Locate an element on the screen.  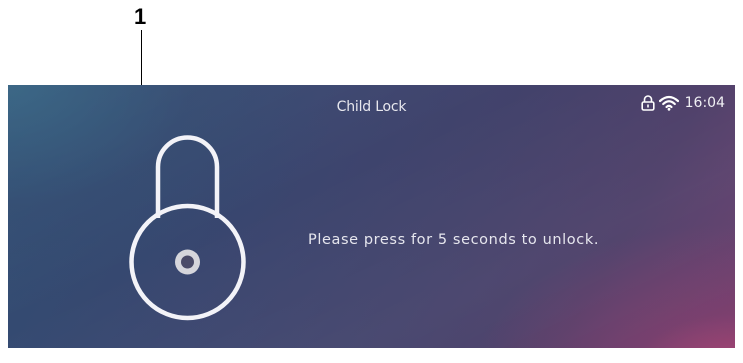
status-time: 16:04 is located at coordinates (704, 103).